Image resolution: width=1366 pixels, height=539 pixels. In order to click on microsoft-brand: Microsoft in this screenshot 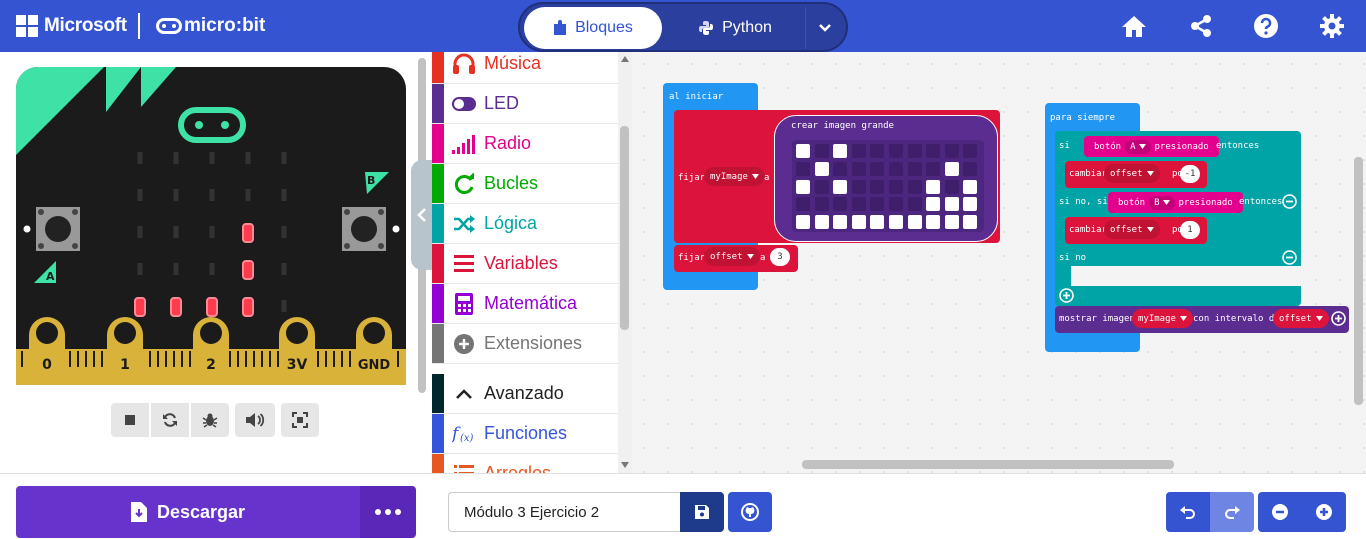, I will do `click(85, 26)`.